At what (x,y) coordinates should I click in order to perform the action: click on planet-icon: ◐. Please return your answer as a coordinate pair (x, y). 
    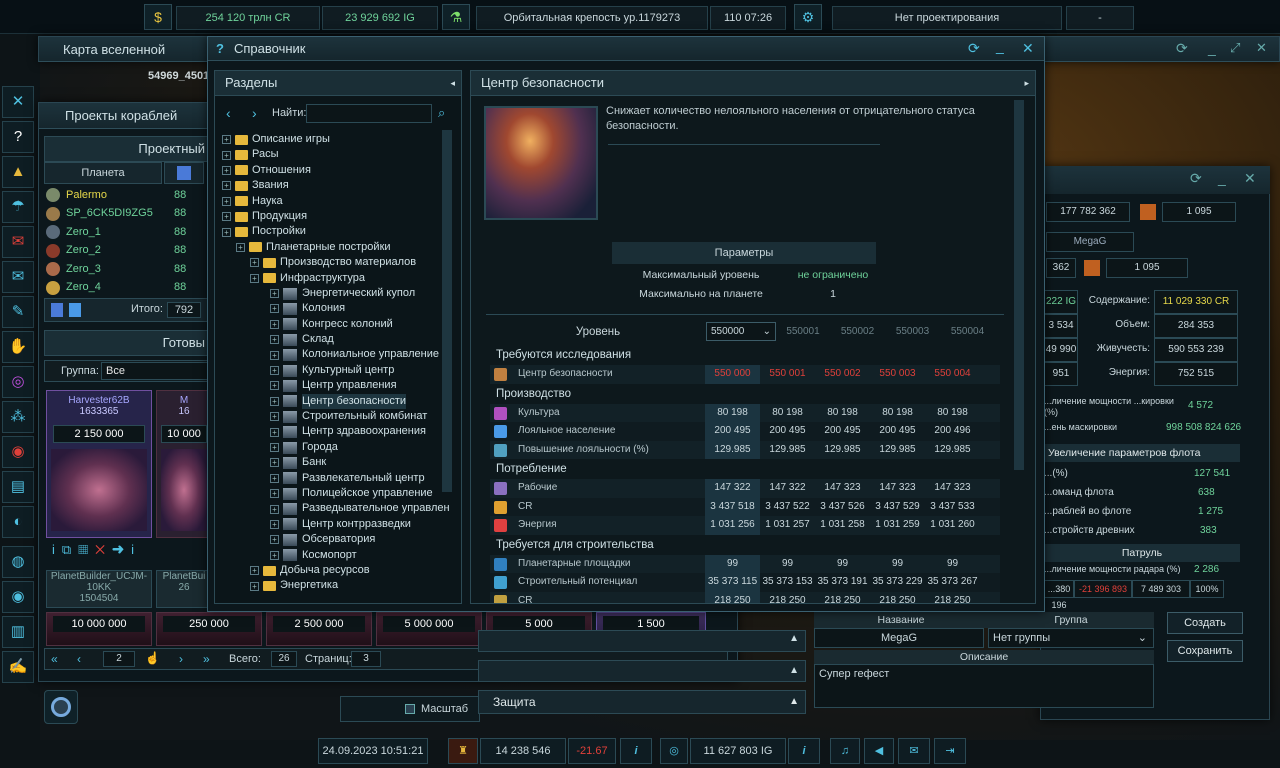
    Looking at the image, I should click on (18, 522).